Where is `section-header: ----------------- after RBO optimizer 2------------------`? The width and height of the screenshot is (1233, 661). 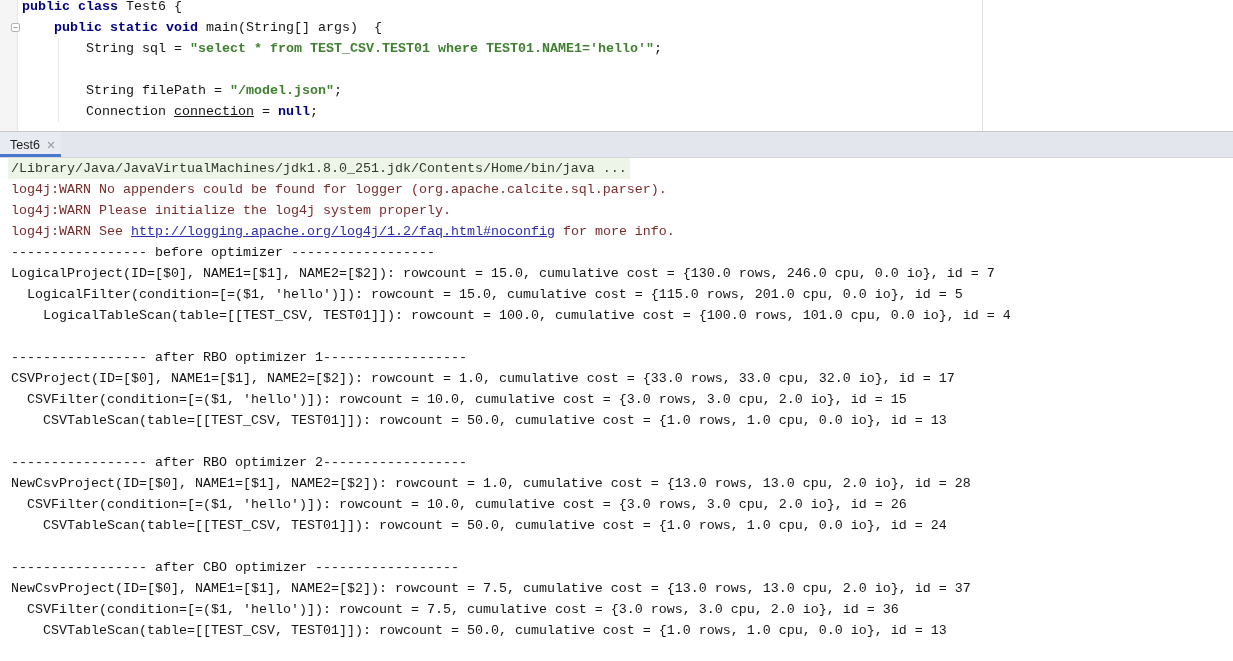
section-header: ----------------- after RBO optimizer 2------------------ is located at coordinates (239, 463).